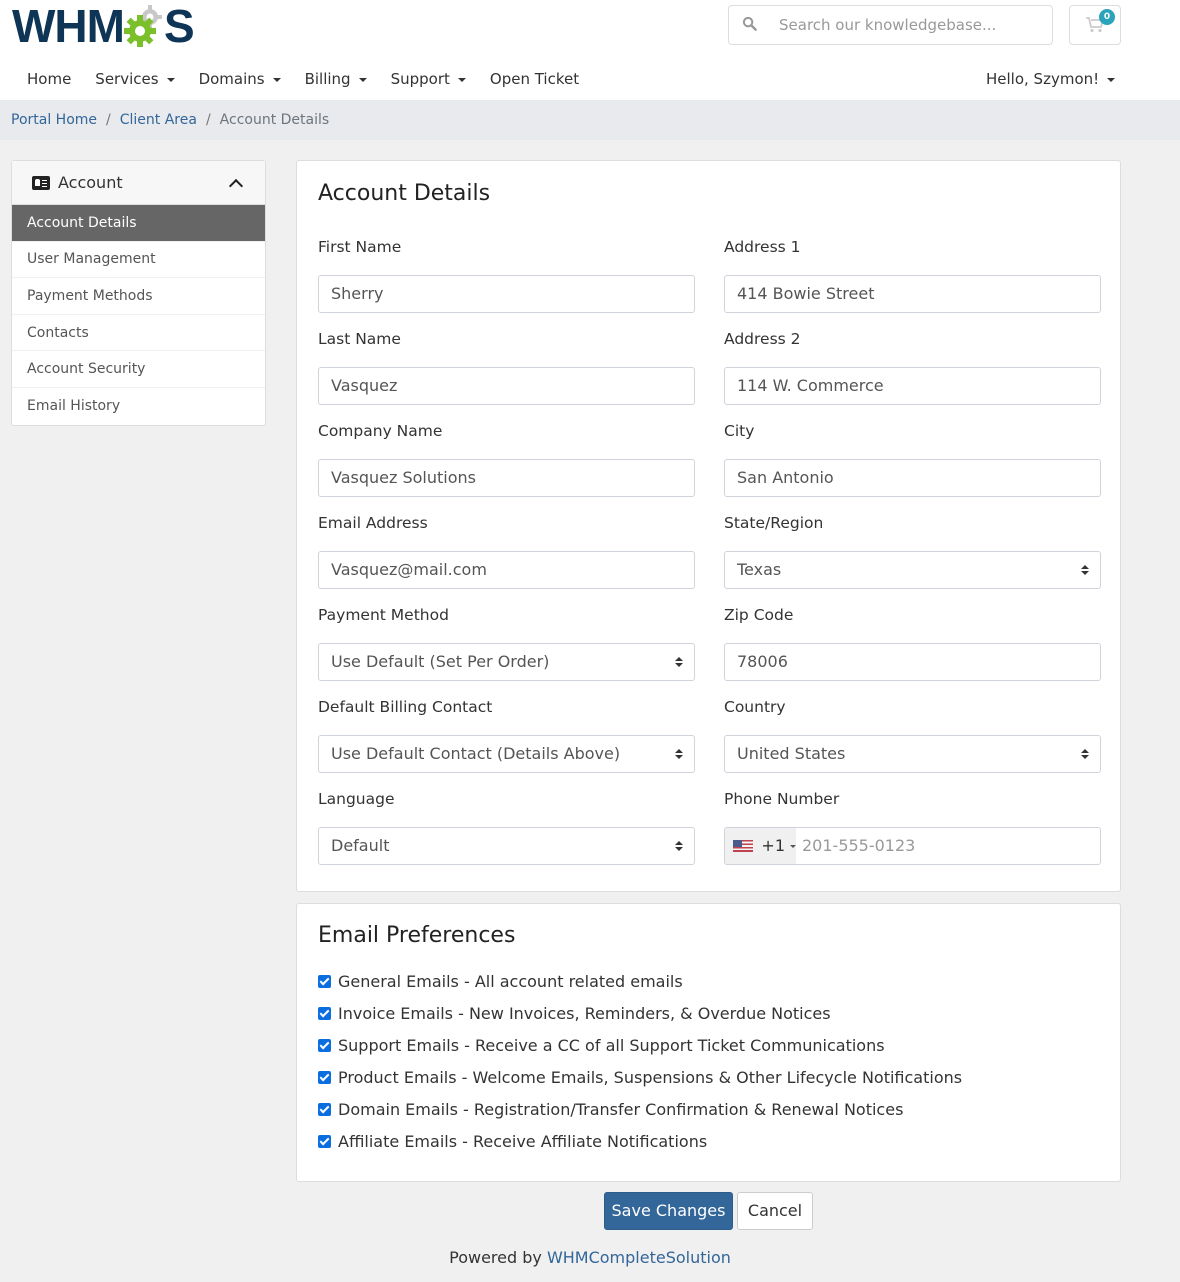 This screenshot has height=1282, width=1180. Describe the element at coordinates (855, 846) in the screenshot. I see `phone-number-input: 201-555-0123` at that location.